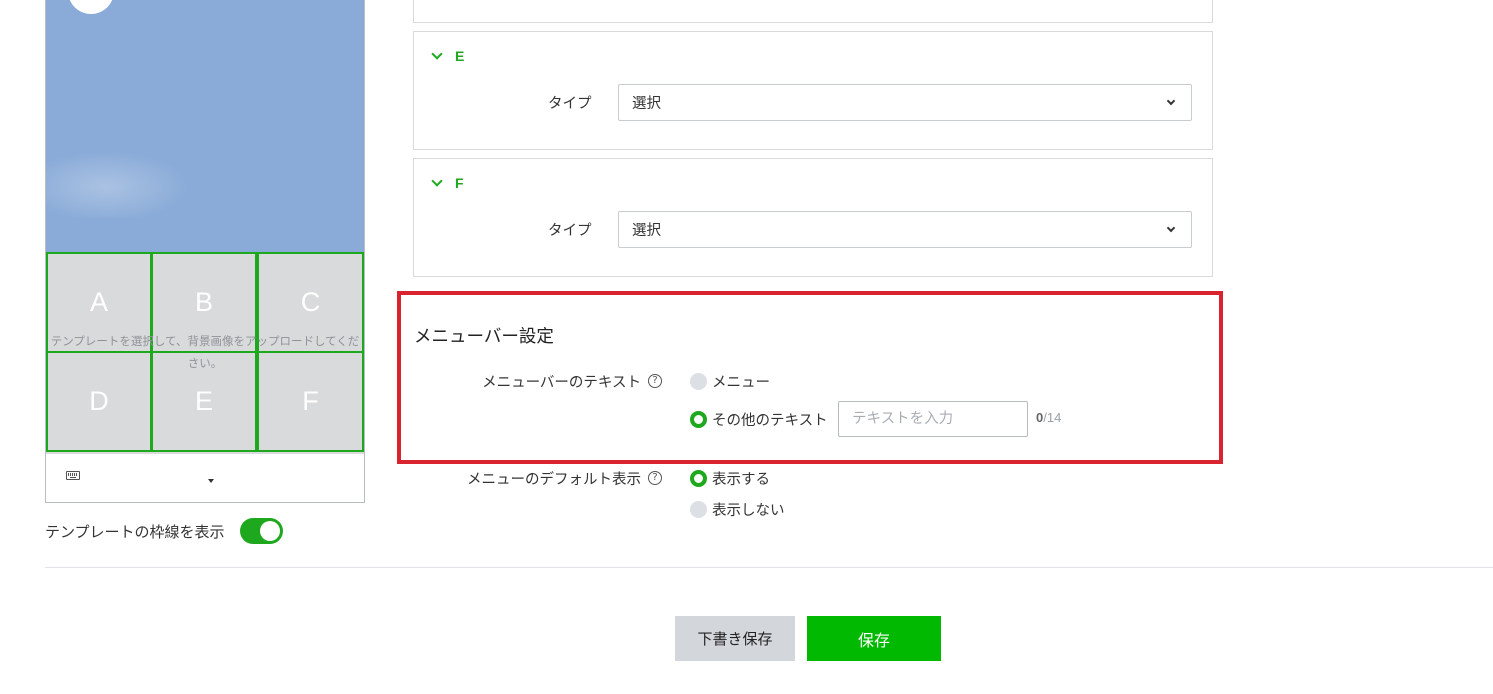 The width and height of the screenshot is (1493, 694). I want to click on menubar-text-label: メニューバーのテキスト, so click(561, 382).